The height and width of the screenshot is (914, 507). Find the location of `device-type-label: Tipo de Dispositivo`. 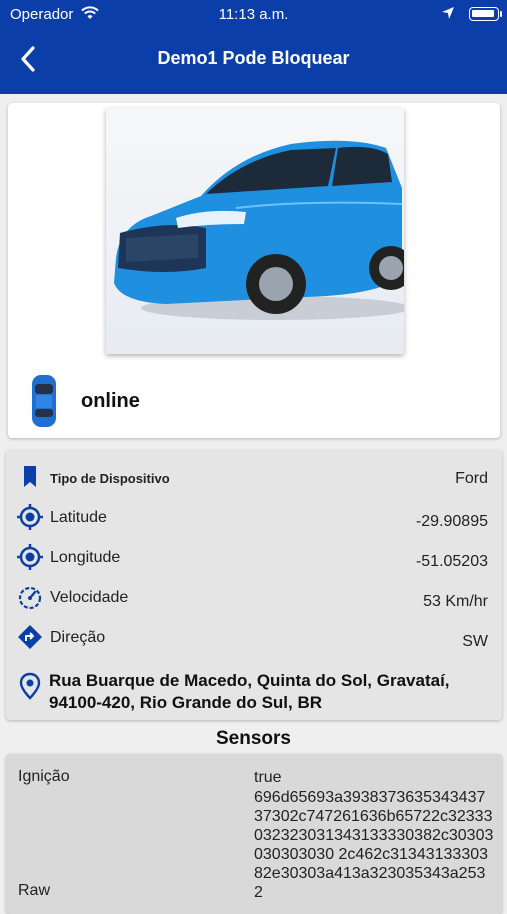

device-type-label: Tipo de Dispositivo is located at coordinates (110, 478).